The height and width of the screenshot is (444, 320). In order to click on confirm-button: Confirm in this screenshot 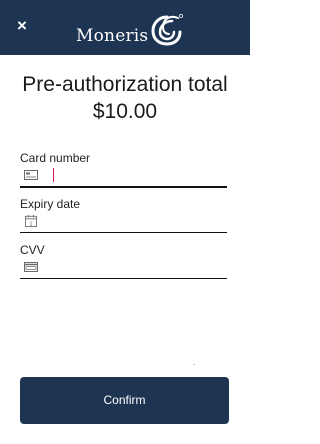, I will do `click(124, 400)`.